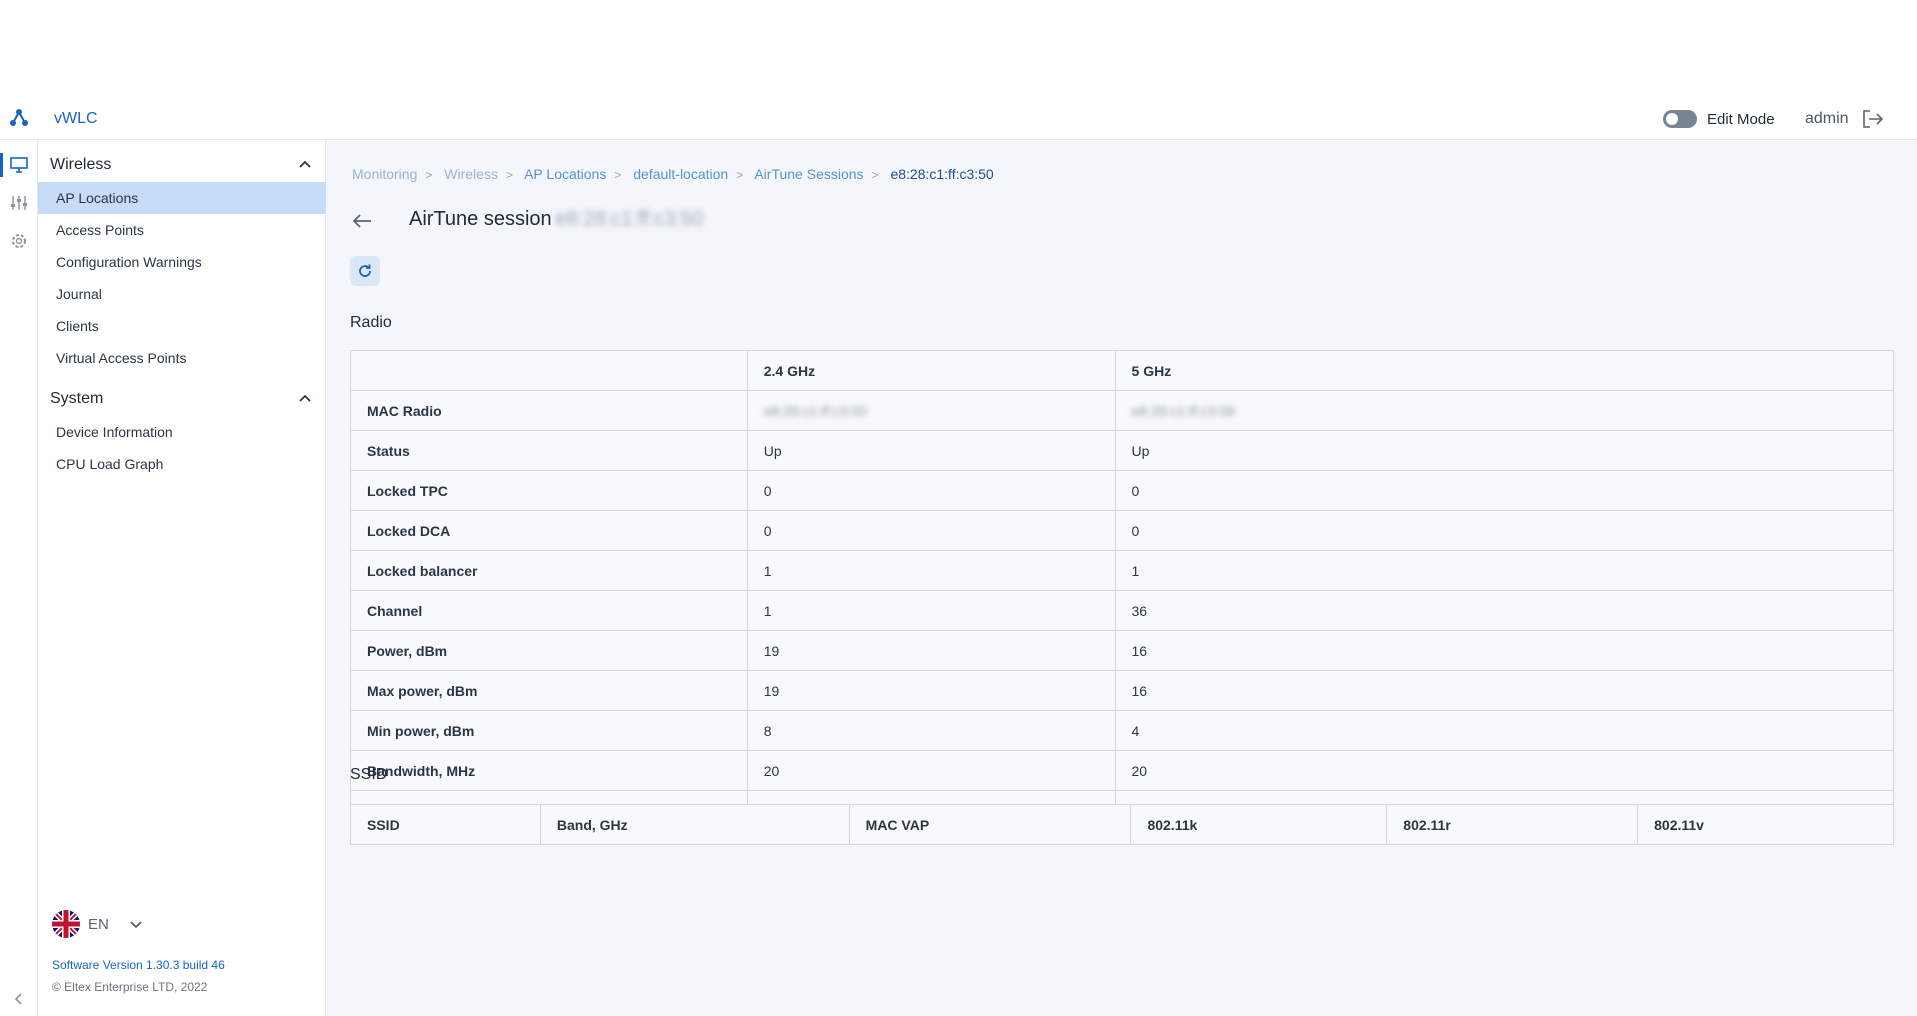  Describe the element at coordinates (130, 987) in the screenshot. I see `copyright-text: © Eltex Enterprise LTD, 2022` at that location.